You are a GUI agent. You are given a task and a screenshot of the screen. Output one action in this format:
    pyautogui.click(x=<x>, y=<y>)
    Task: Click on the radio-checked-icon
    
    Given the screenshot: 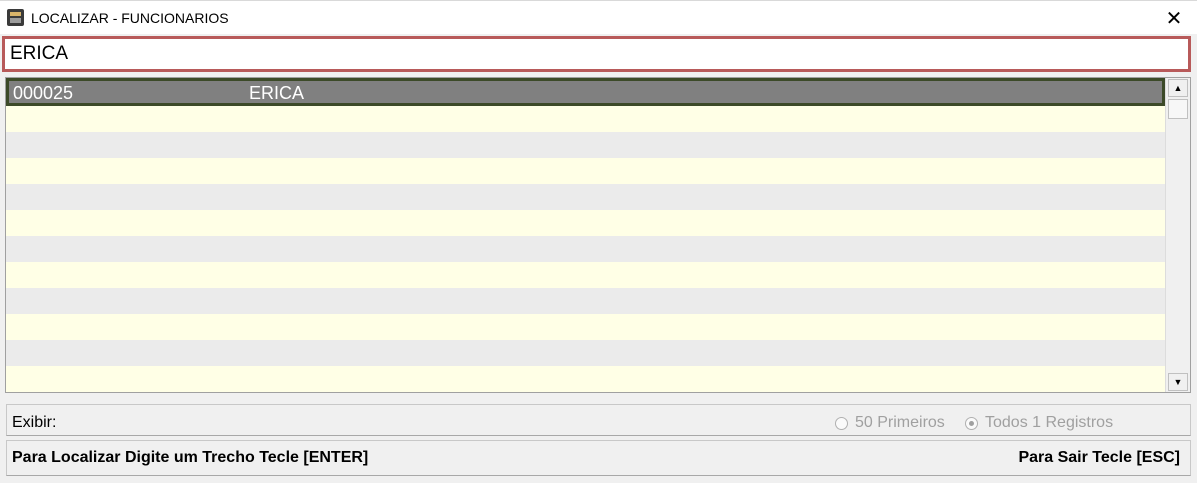 What is the action you would take?
    pyautogui.click(x=971, y=423)
    